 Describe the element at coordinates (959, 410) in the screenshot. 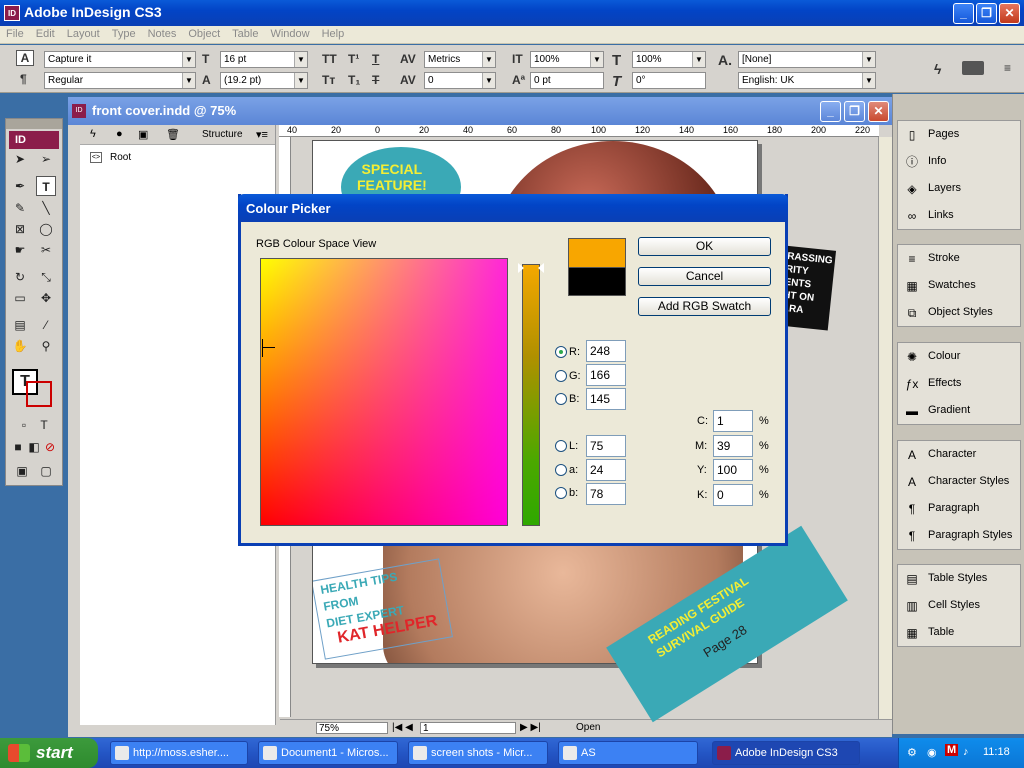

I see `panel-gradient: ▬ Gradient` at that location.